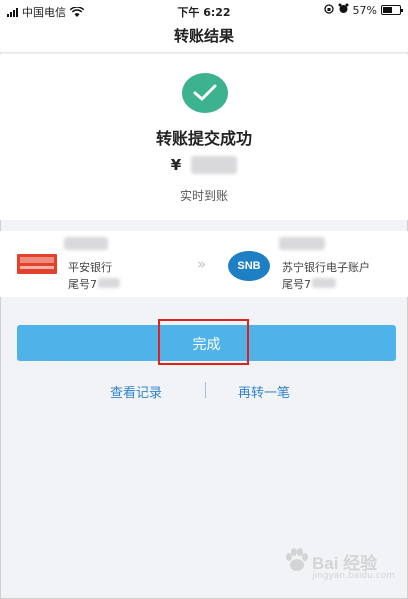  Describe the element at coordinates (326, 267) in the screenshot. I see `to-bank-name: 苏宁银行电子账户` at that location.